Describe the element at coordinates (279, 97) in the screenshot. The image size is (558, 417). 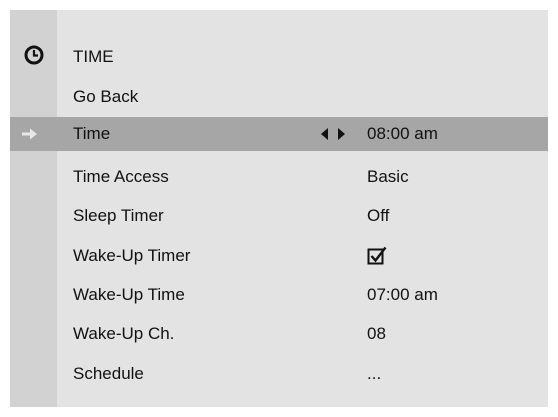
I see `go-back-item: Go Back` at that location.